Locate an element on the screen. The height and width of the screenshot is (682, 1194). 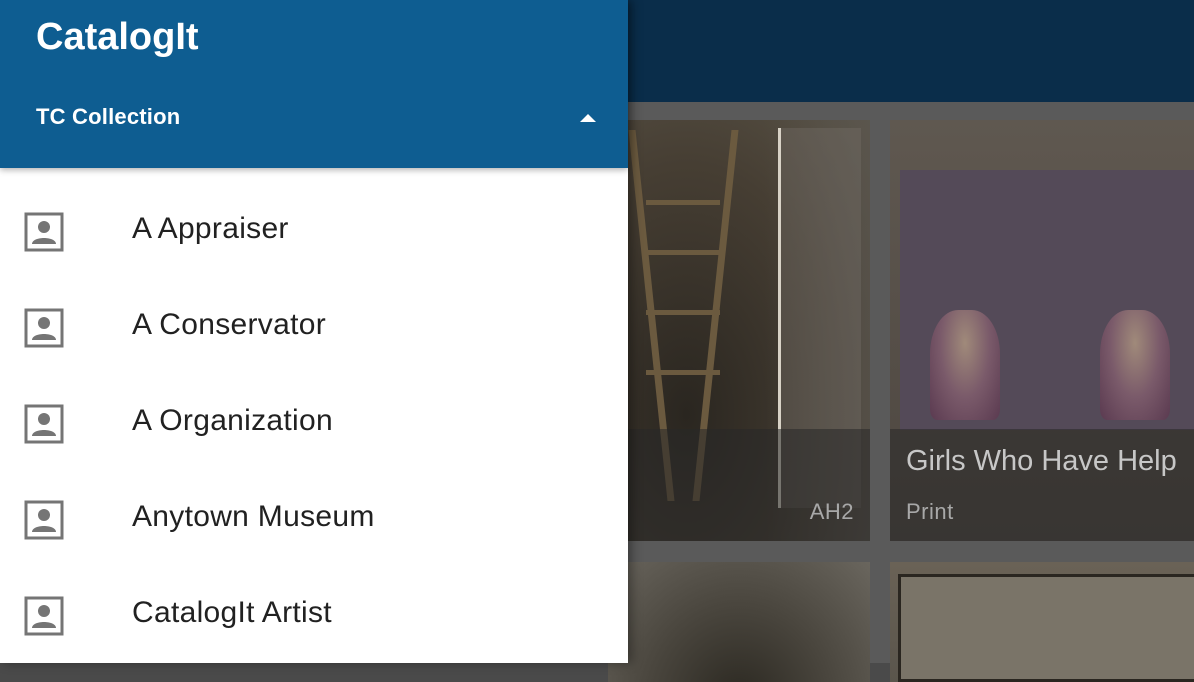
drawer-item-catalogit-artist: CatalogIt Artist is located at coordinates (314, 616).